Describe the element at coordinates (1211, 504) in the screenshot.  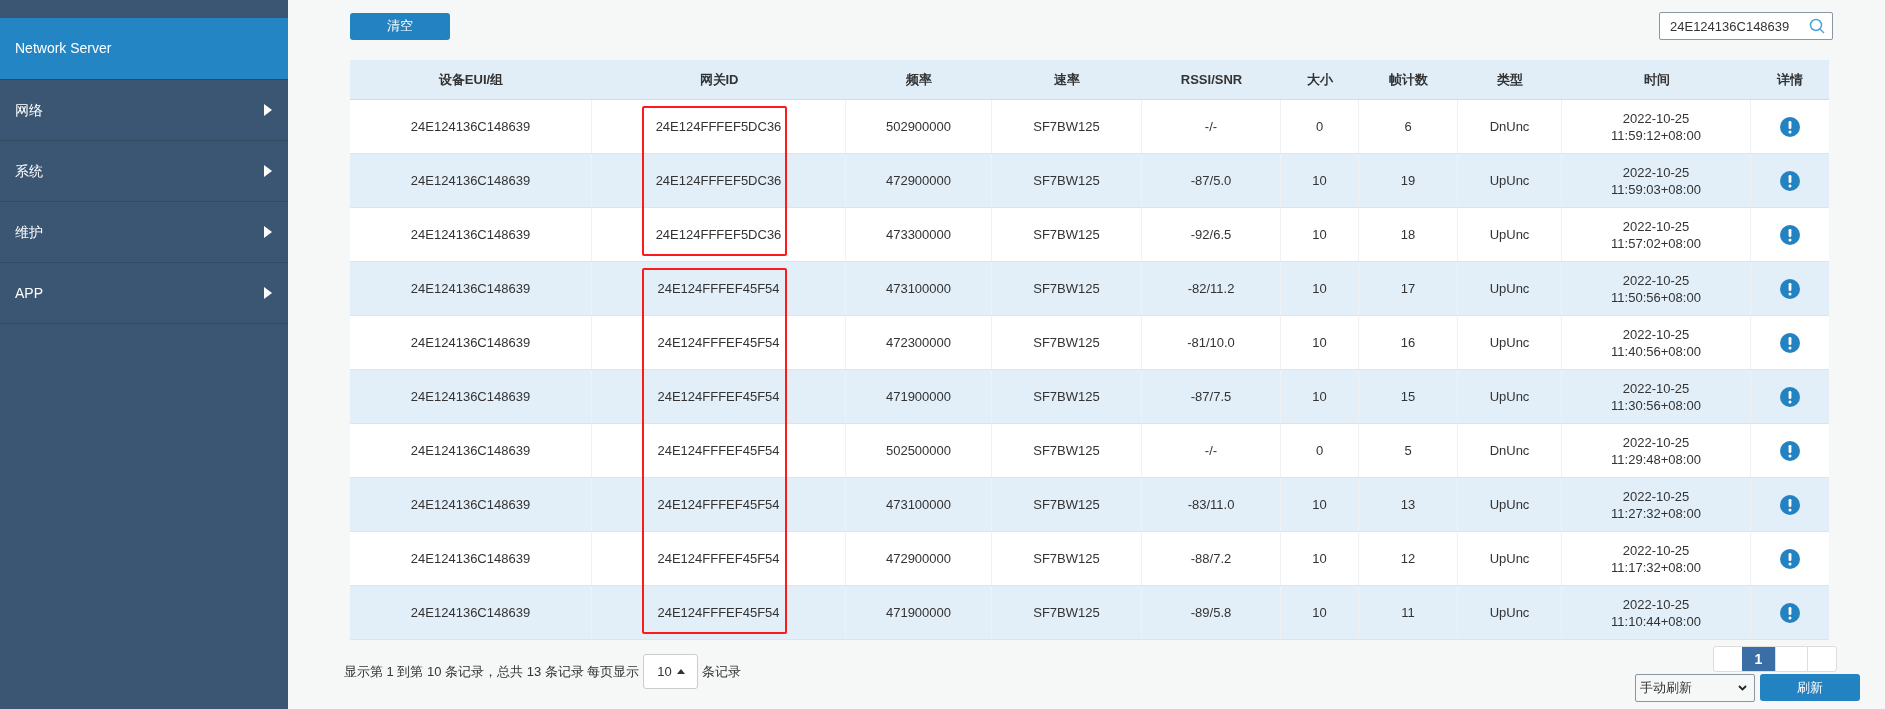
I see `table-cell-text: -83/11.0` at that location.